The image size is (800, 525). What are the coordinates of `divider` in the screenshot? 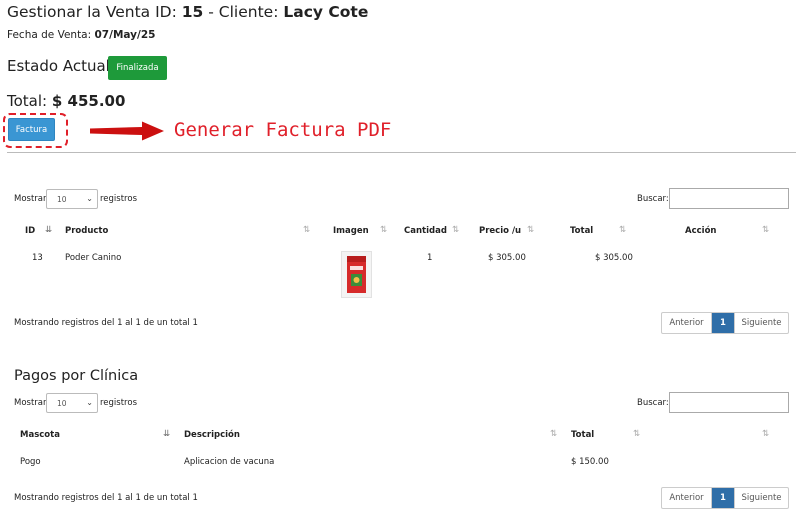 It's located at (401, 152).